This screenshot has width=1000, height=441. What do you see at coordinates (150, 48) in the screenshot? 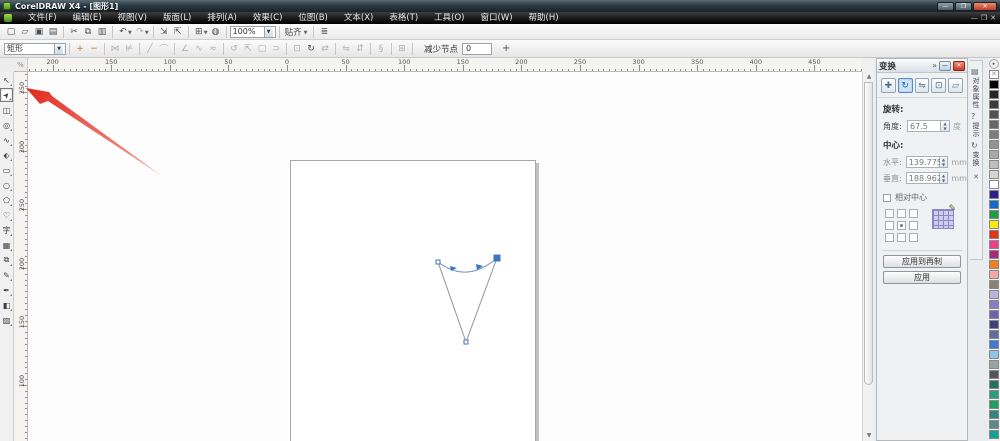
I see `convert-to-line-icon: ╱` at bounding box center [150, 48].